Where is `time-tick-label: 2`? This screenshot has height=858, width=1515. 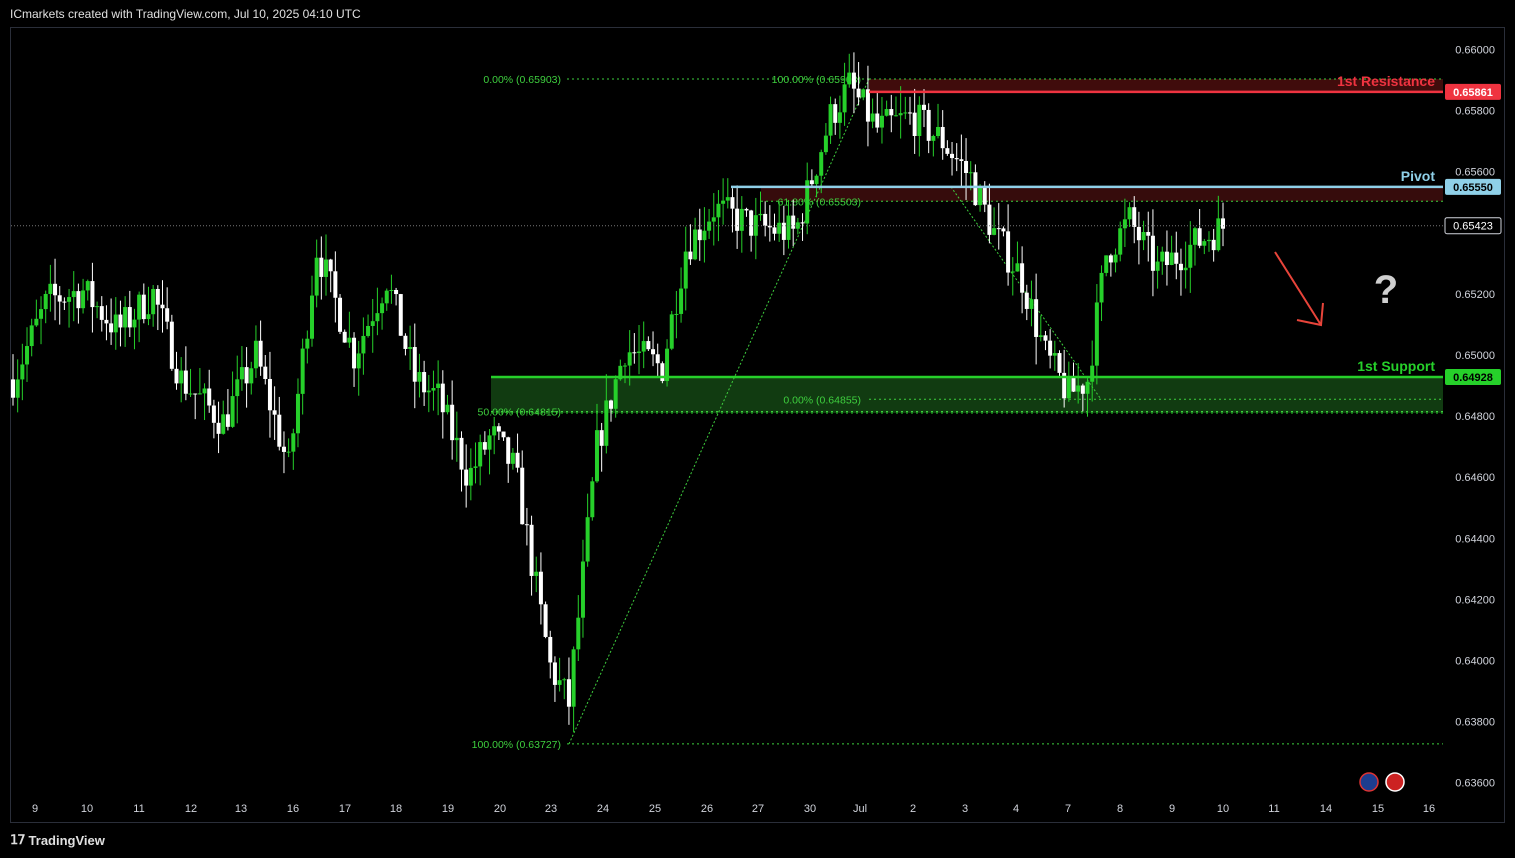 time-tick-label: 2 is located at coordinates (913, 809).